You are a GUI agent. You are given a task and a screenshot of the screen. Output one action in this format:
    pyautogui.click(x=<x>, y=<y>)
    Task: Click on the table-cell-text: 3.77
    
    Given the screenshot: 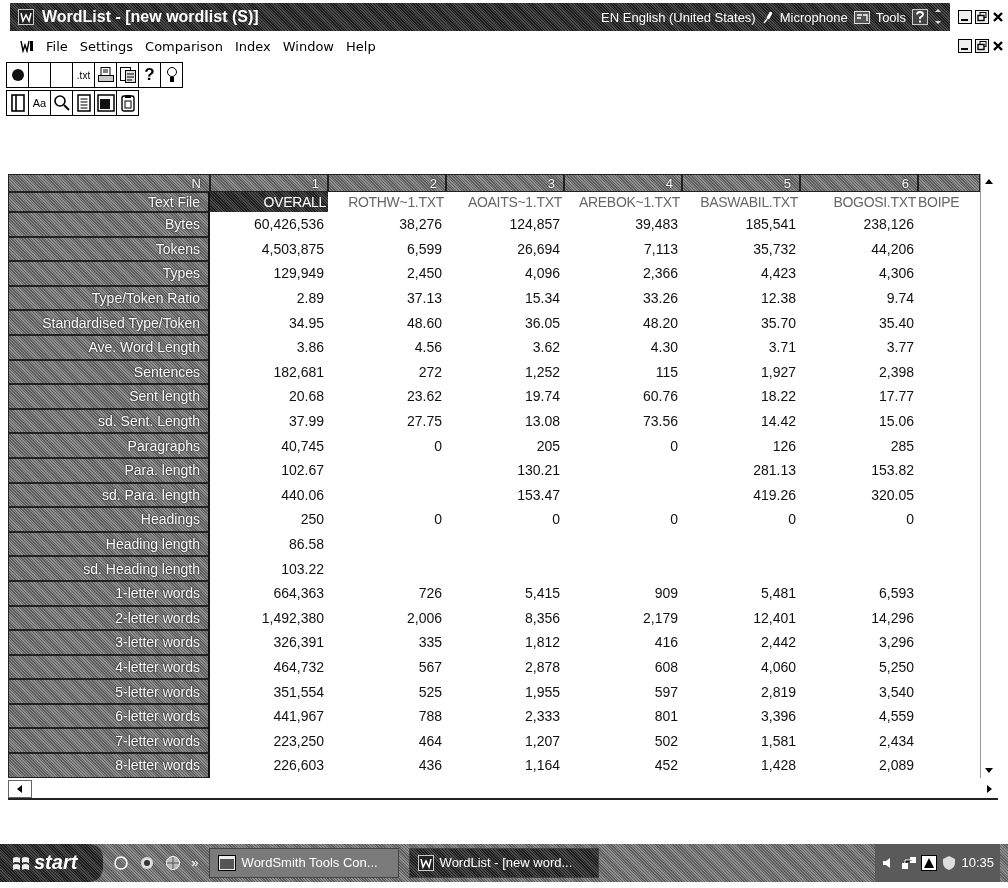 What is the action you would take?
    pyautogui.click(x=900, y=348)
    